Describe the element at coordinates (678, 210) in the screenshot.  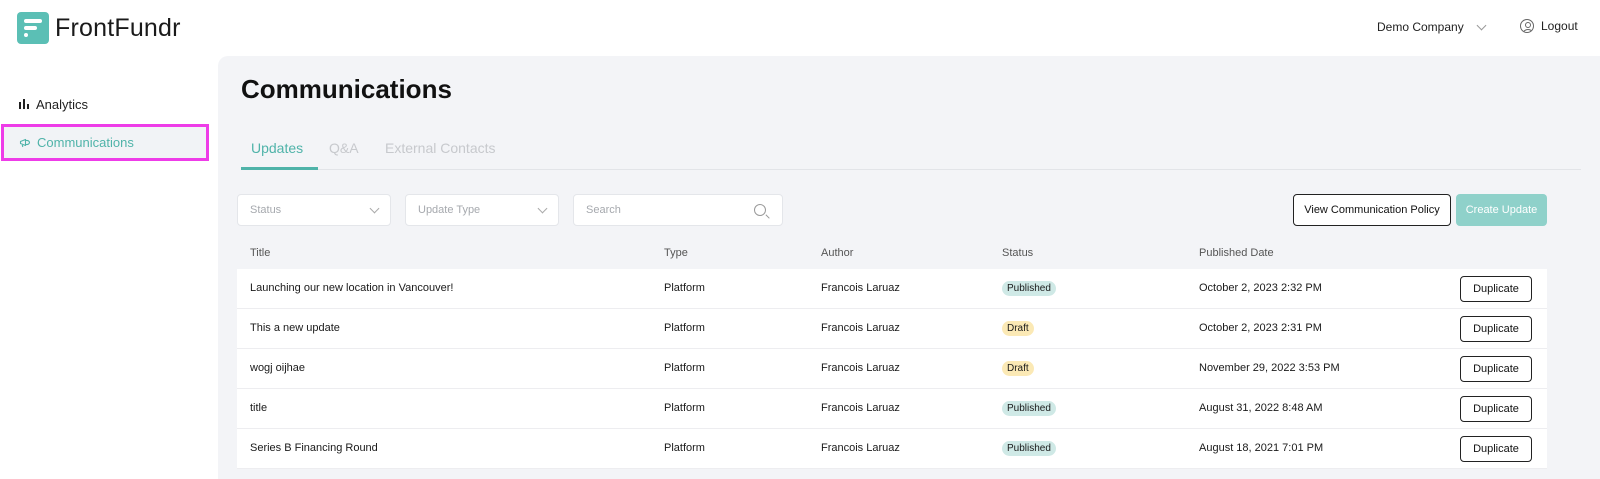
I see `search-input: Search` at that location.